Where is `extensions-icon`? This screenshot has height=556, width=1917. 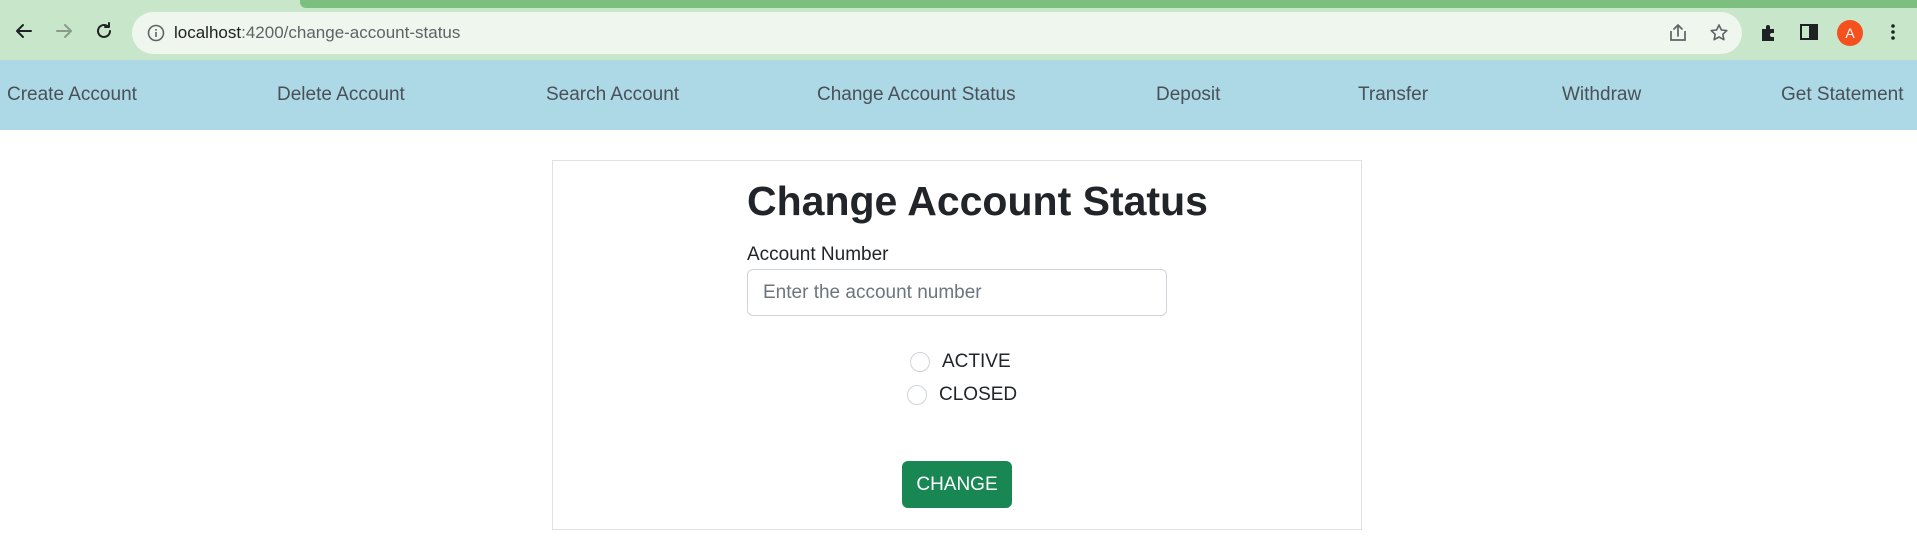 extensions-icon is located at coordinates (1769, 32).